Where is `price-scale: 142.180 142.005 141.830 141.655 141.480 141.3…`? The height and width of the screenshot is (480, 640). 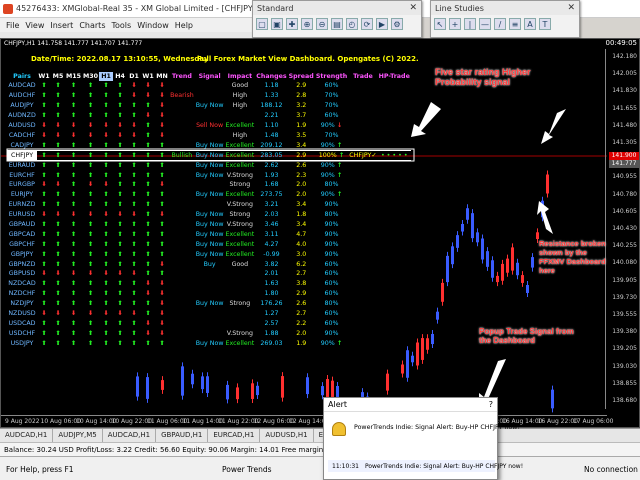 price-scale: 142.180 142.005 141.830 141.655 141.480 141.3… is located at coordinates (622, 229).